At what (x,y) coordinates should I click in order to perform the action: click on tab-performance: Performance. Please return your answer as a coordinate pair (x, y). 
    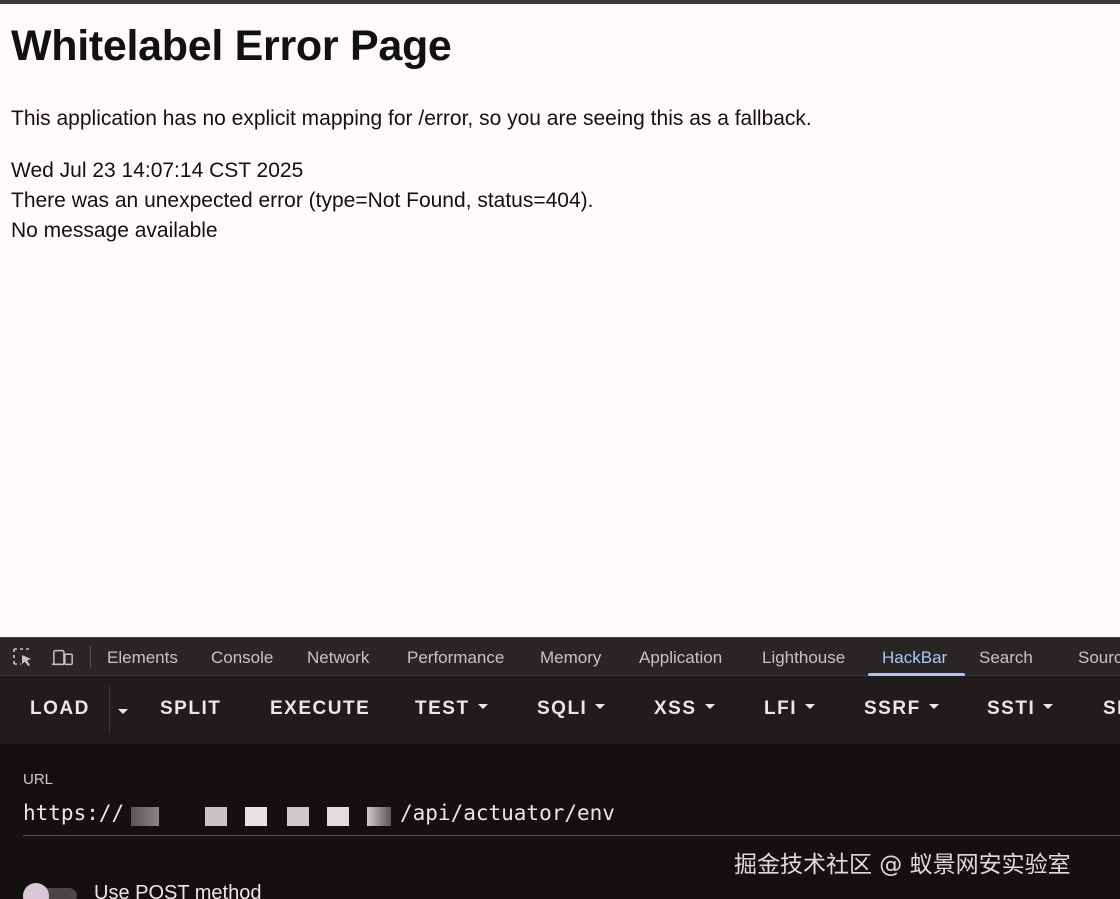
    Looking at the image, I should click on (455, 658).